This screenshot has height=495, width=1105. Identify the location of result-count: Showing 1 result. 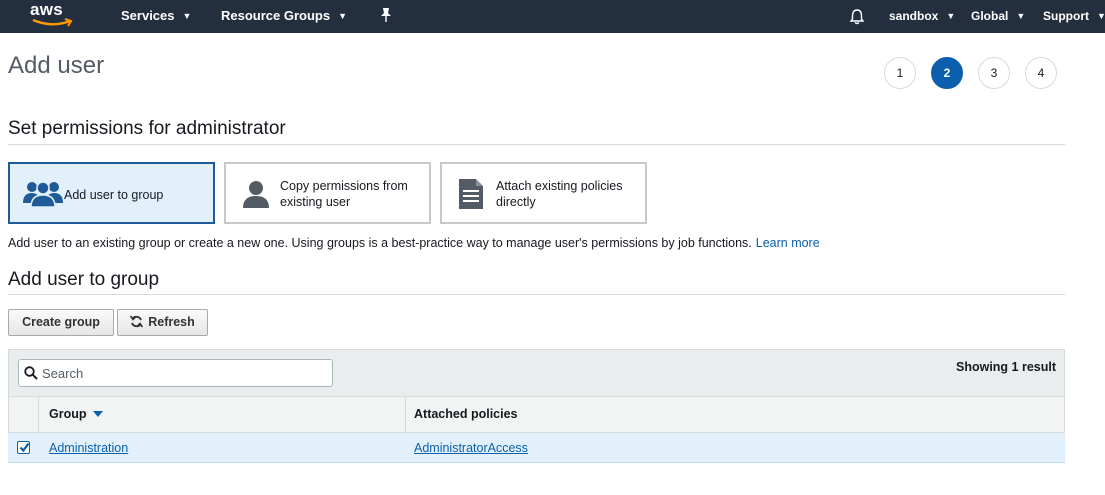
(1005, 367).